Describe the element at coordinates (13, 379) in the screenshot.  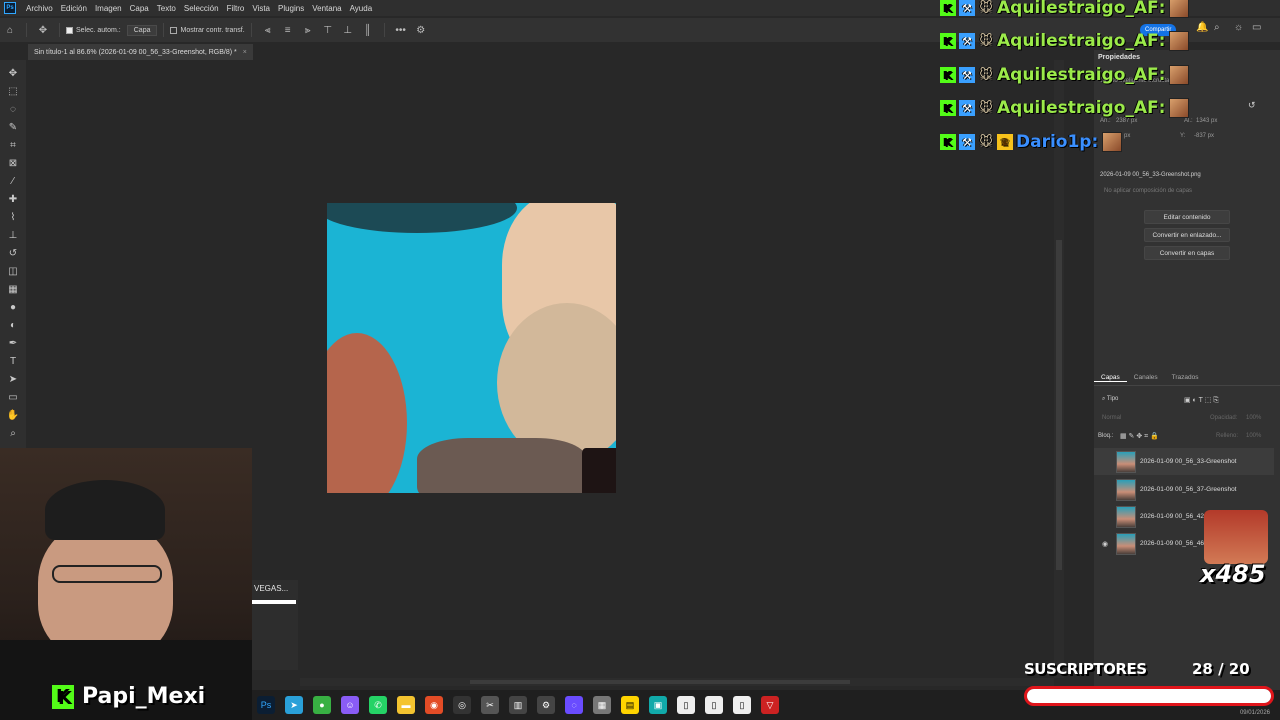
I see `path-select-icon: ➤` at that location.